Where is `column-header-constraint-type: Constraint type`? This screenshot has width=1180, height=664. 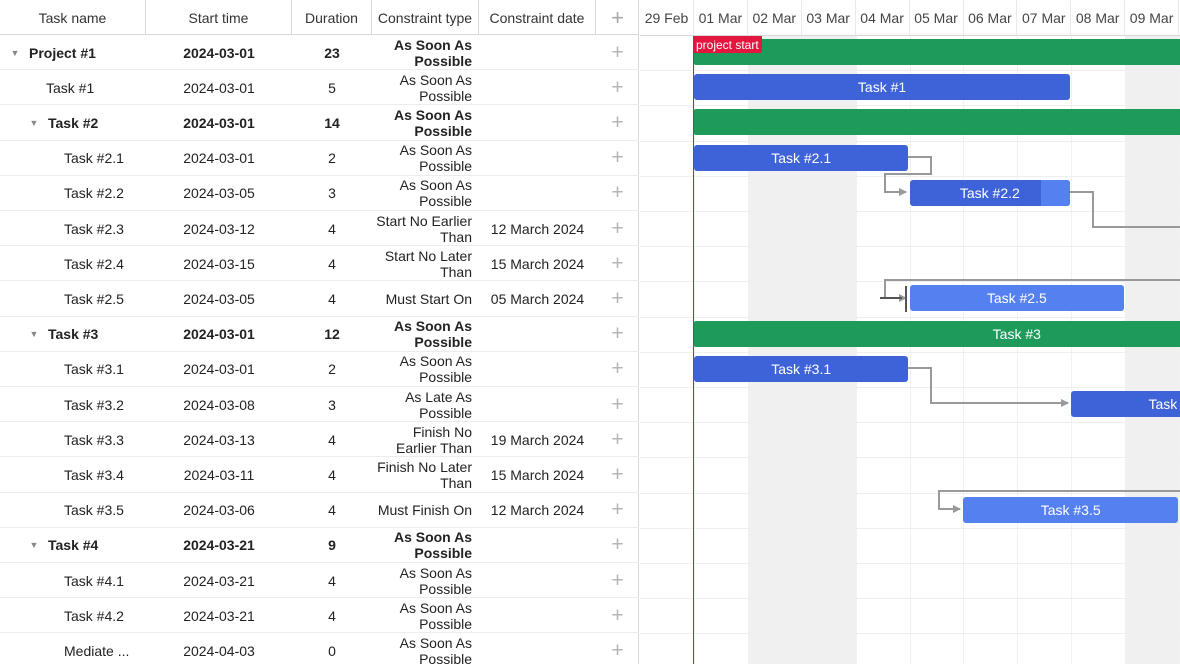 column-header-constraint-type: Constraint type is located at coordinates (425, 17).